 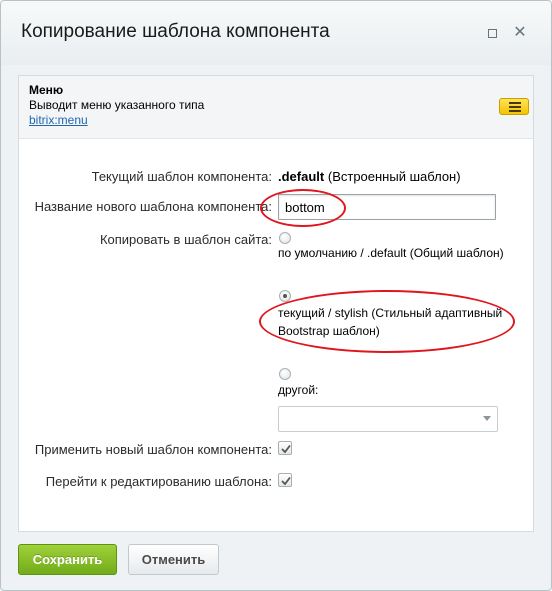 I want to click on dialog-titlebar: Копирование шаблона компонента ✕, so click(x=276, y=33).